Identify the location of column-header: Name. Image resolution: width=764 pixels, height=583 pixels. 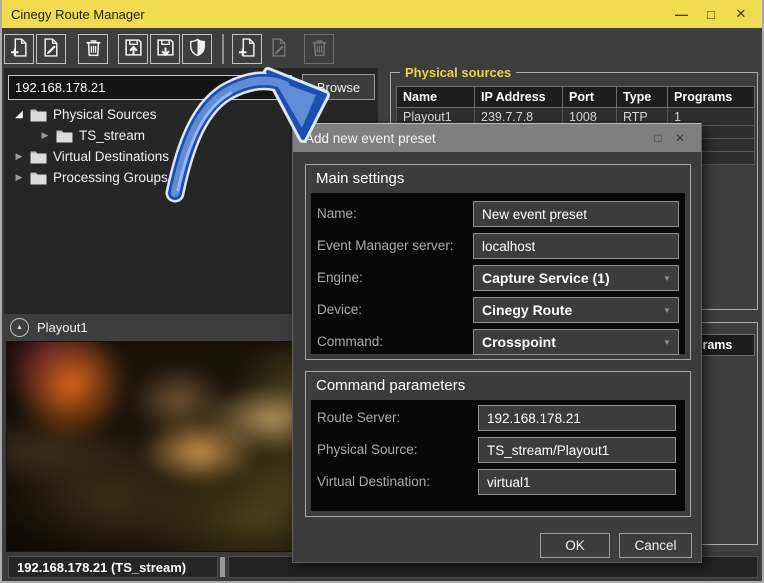
(435, 97).